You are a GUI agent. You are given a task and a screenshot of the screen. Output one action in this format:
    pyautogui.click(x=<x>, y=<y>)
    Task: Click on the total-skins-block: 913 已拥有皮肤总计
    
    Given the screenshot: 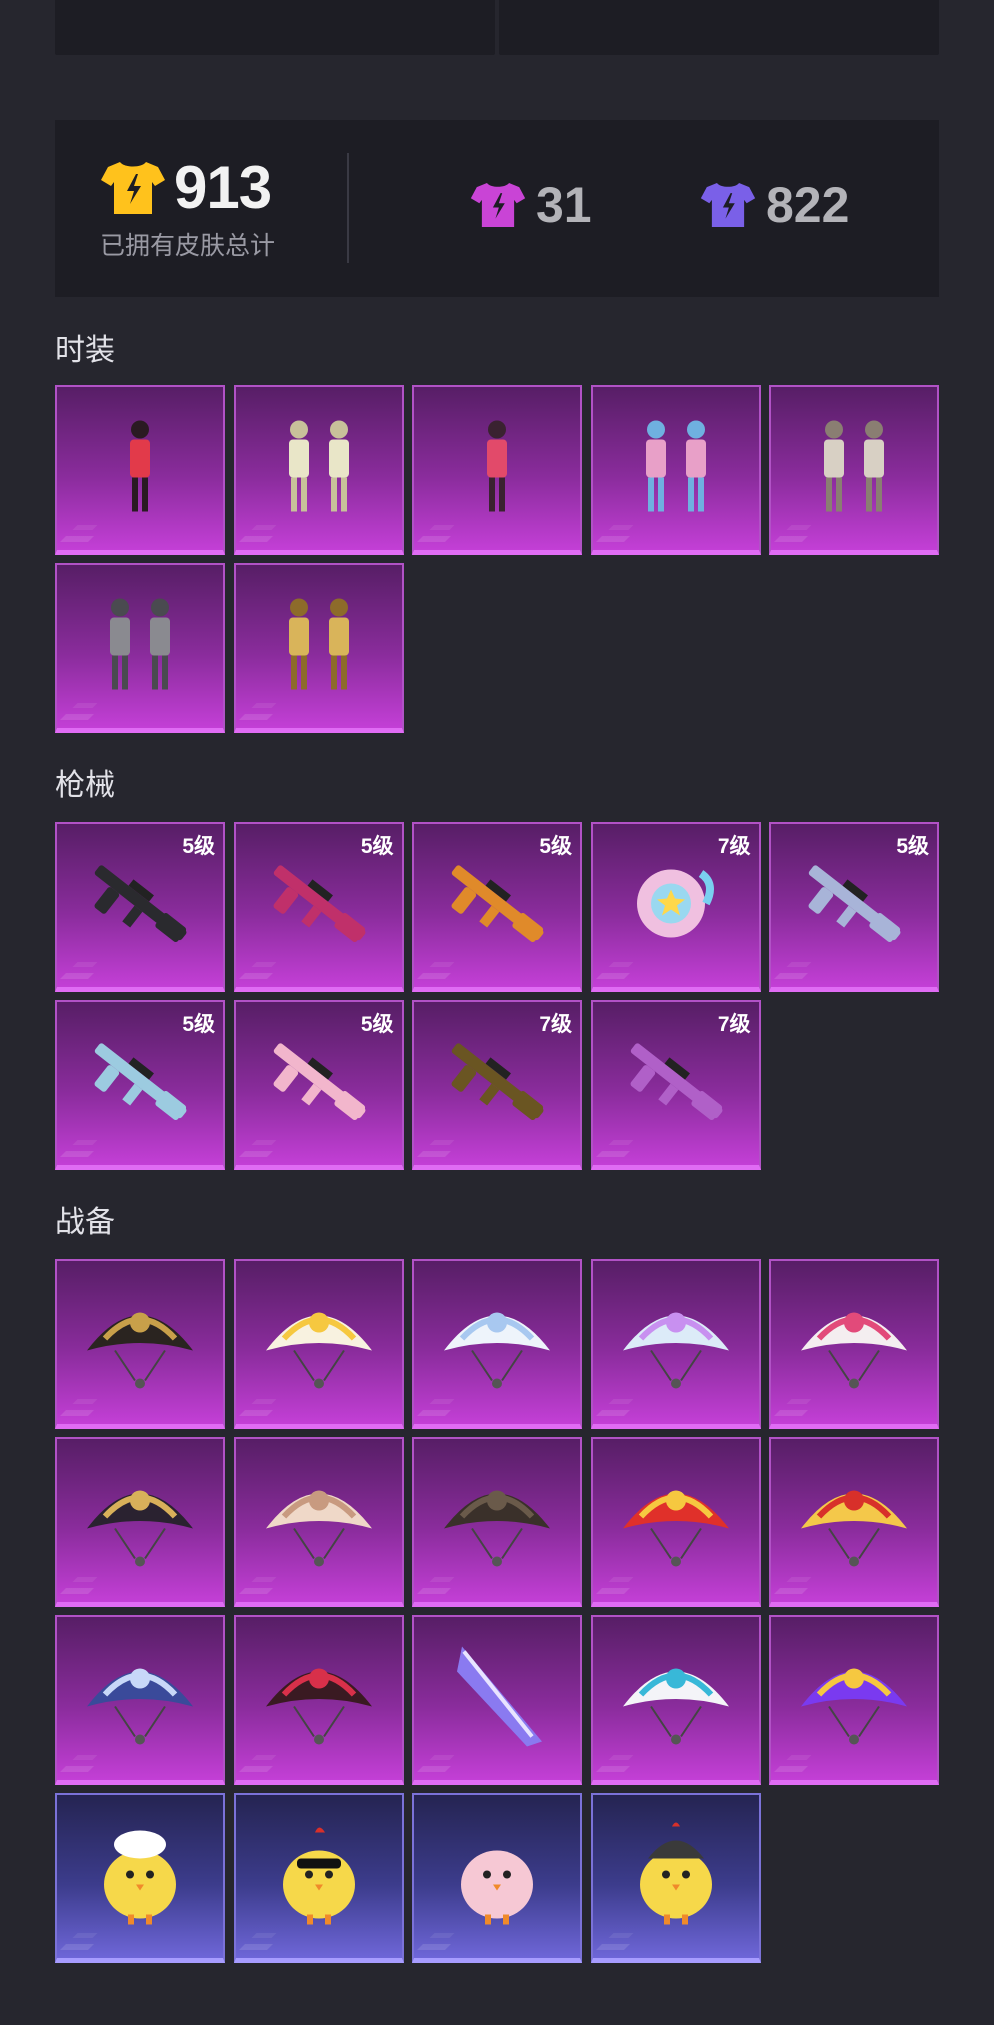 What is the action you would take?
    pyautogui.click(x=187, y=210)
    